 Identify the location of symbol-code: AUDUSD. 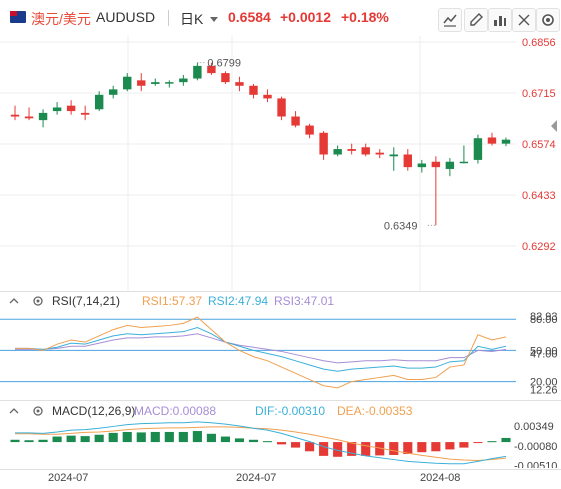
(125, 17).